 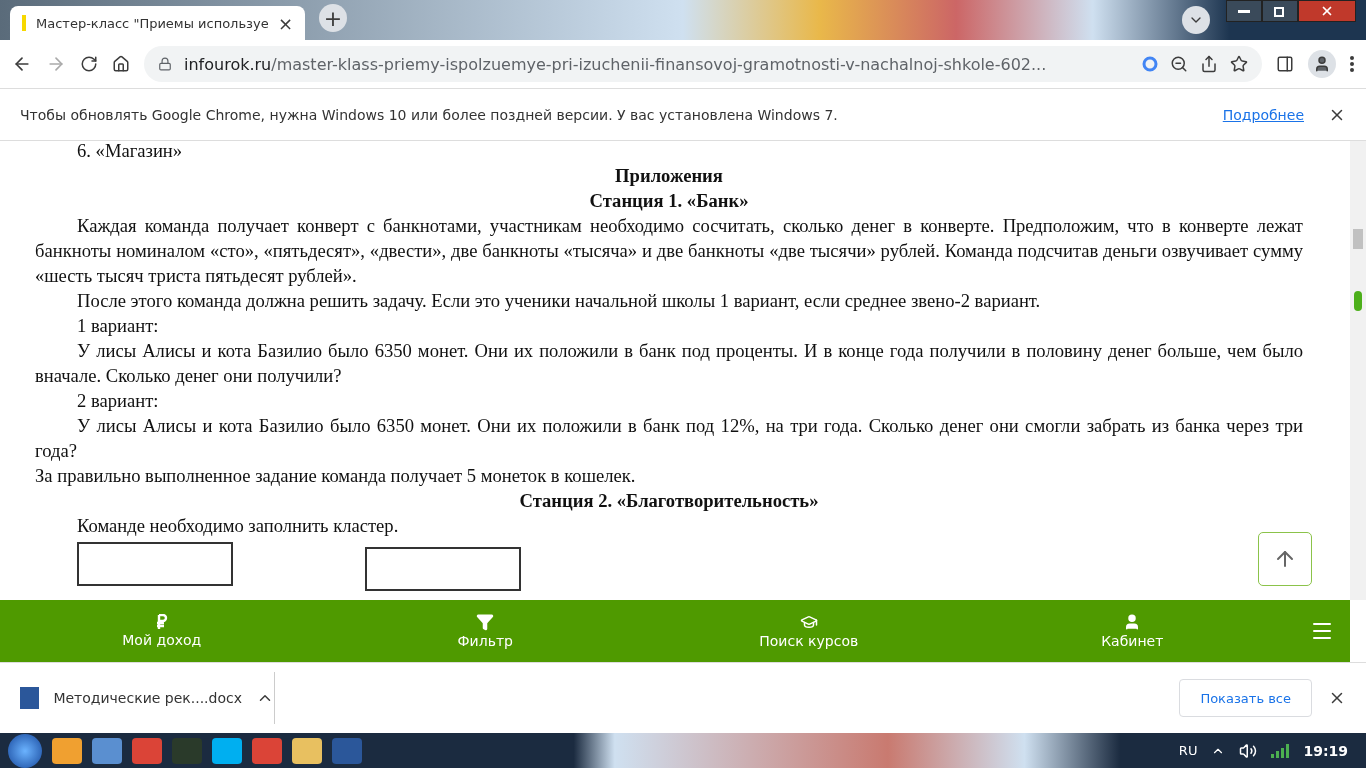 I want to click on profile-button, so click(x=1322, y=64).